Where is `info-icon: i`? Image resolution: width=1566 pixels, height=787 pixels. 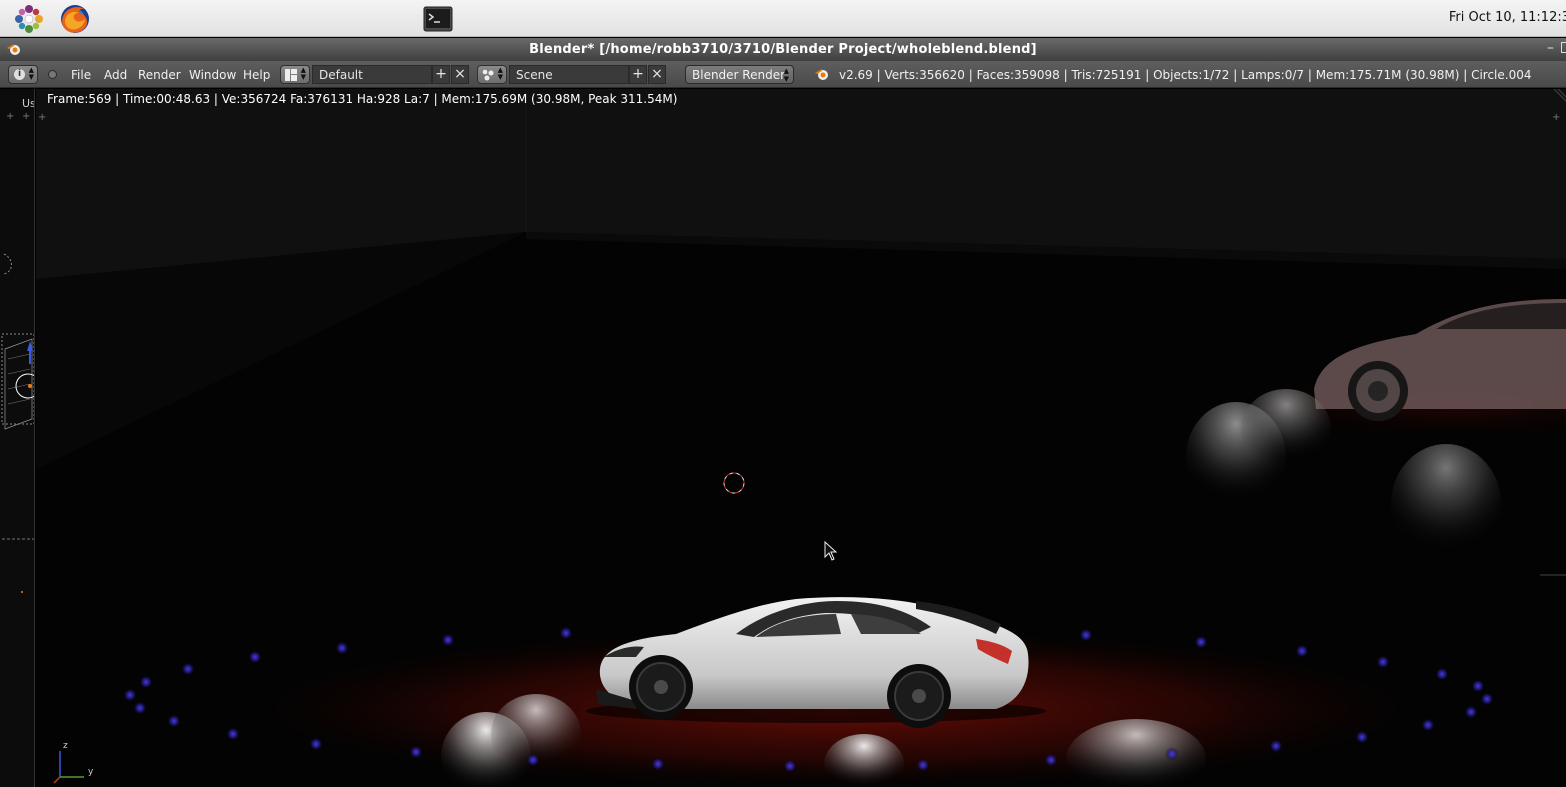
info-icon: i is located at coordinates (19, 74).